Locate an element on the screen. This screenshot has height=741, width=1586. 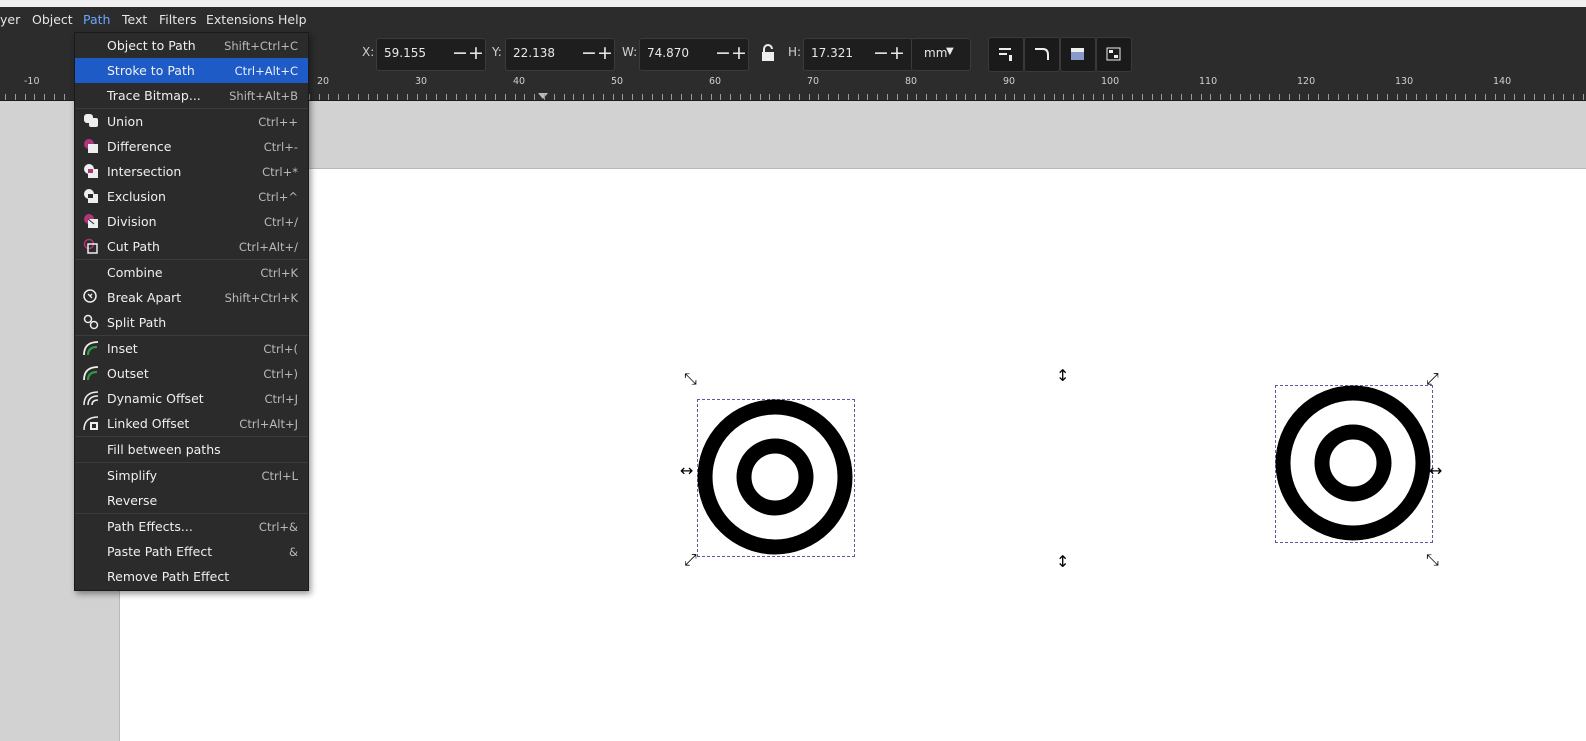
w-field: 74.870 − + is located at coordinates (694, 54).